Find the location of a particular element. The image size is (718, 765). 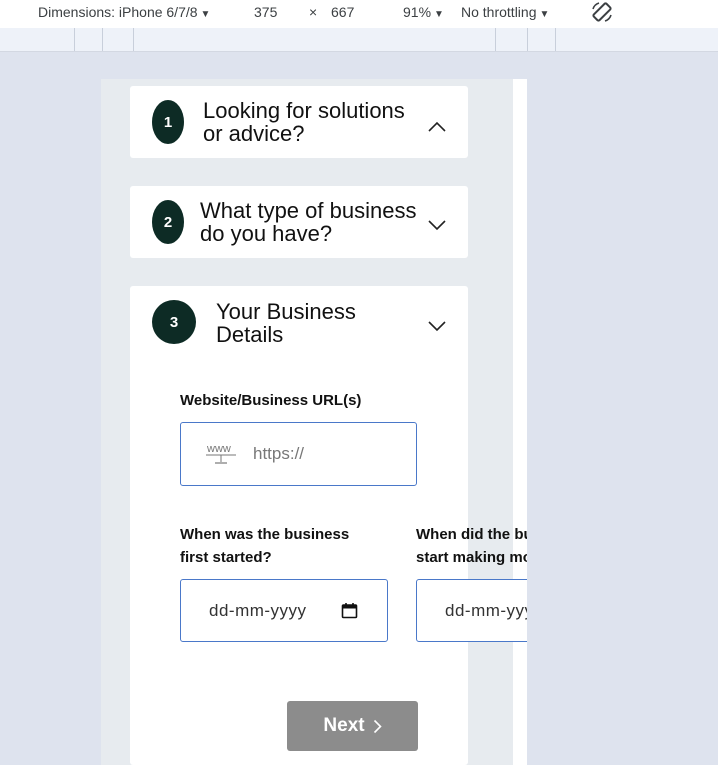

step-2-title: What type of business do you have? is located at coordinates (308, 222).